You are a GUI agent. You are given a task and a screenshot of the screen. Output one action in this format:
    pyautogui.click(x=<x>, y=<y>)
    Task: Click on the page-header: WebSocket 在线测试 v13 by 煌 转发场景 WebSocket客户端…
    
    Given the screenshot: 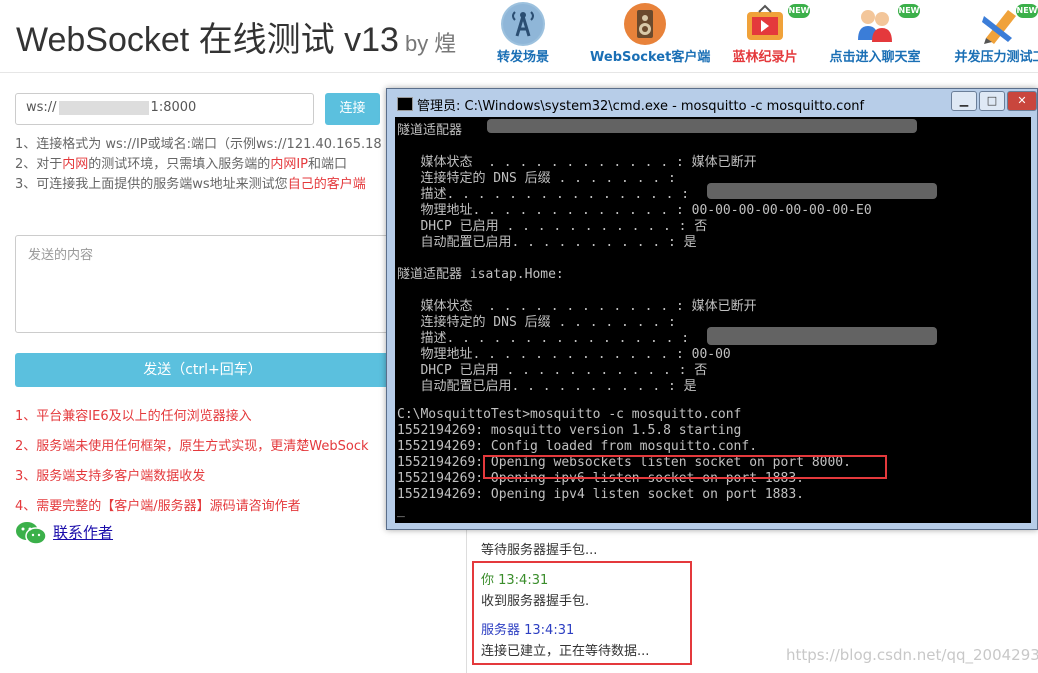 What is the action you would take?
    pyautogui.click(x=519, y=36)
    